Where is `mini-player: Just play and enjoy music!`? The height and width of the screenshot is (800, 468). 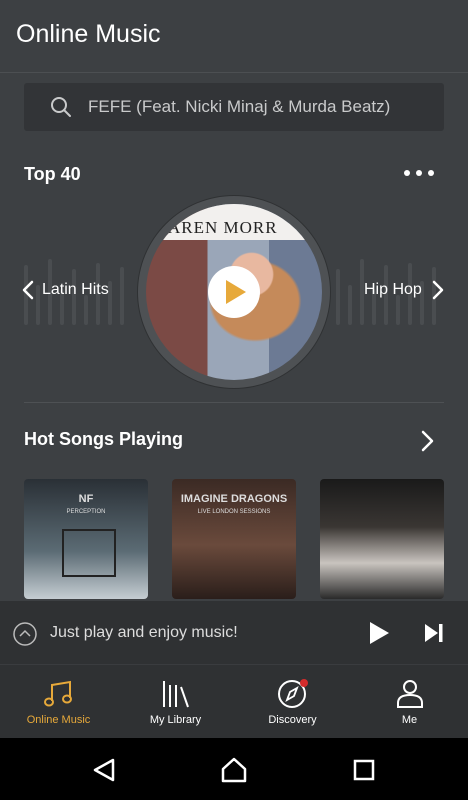
mini-player: Just play and enjoy music! is located at coordinates (234, 632).